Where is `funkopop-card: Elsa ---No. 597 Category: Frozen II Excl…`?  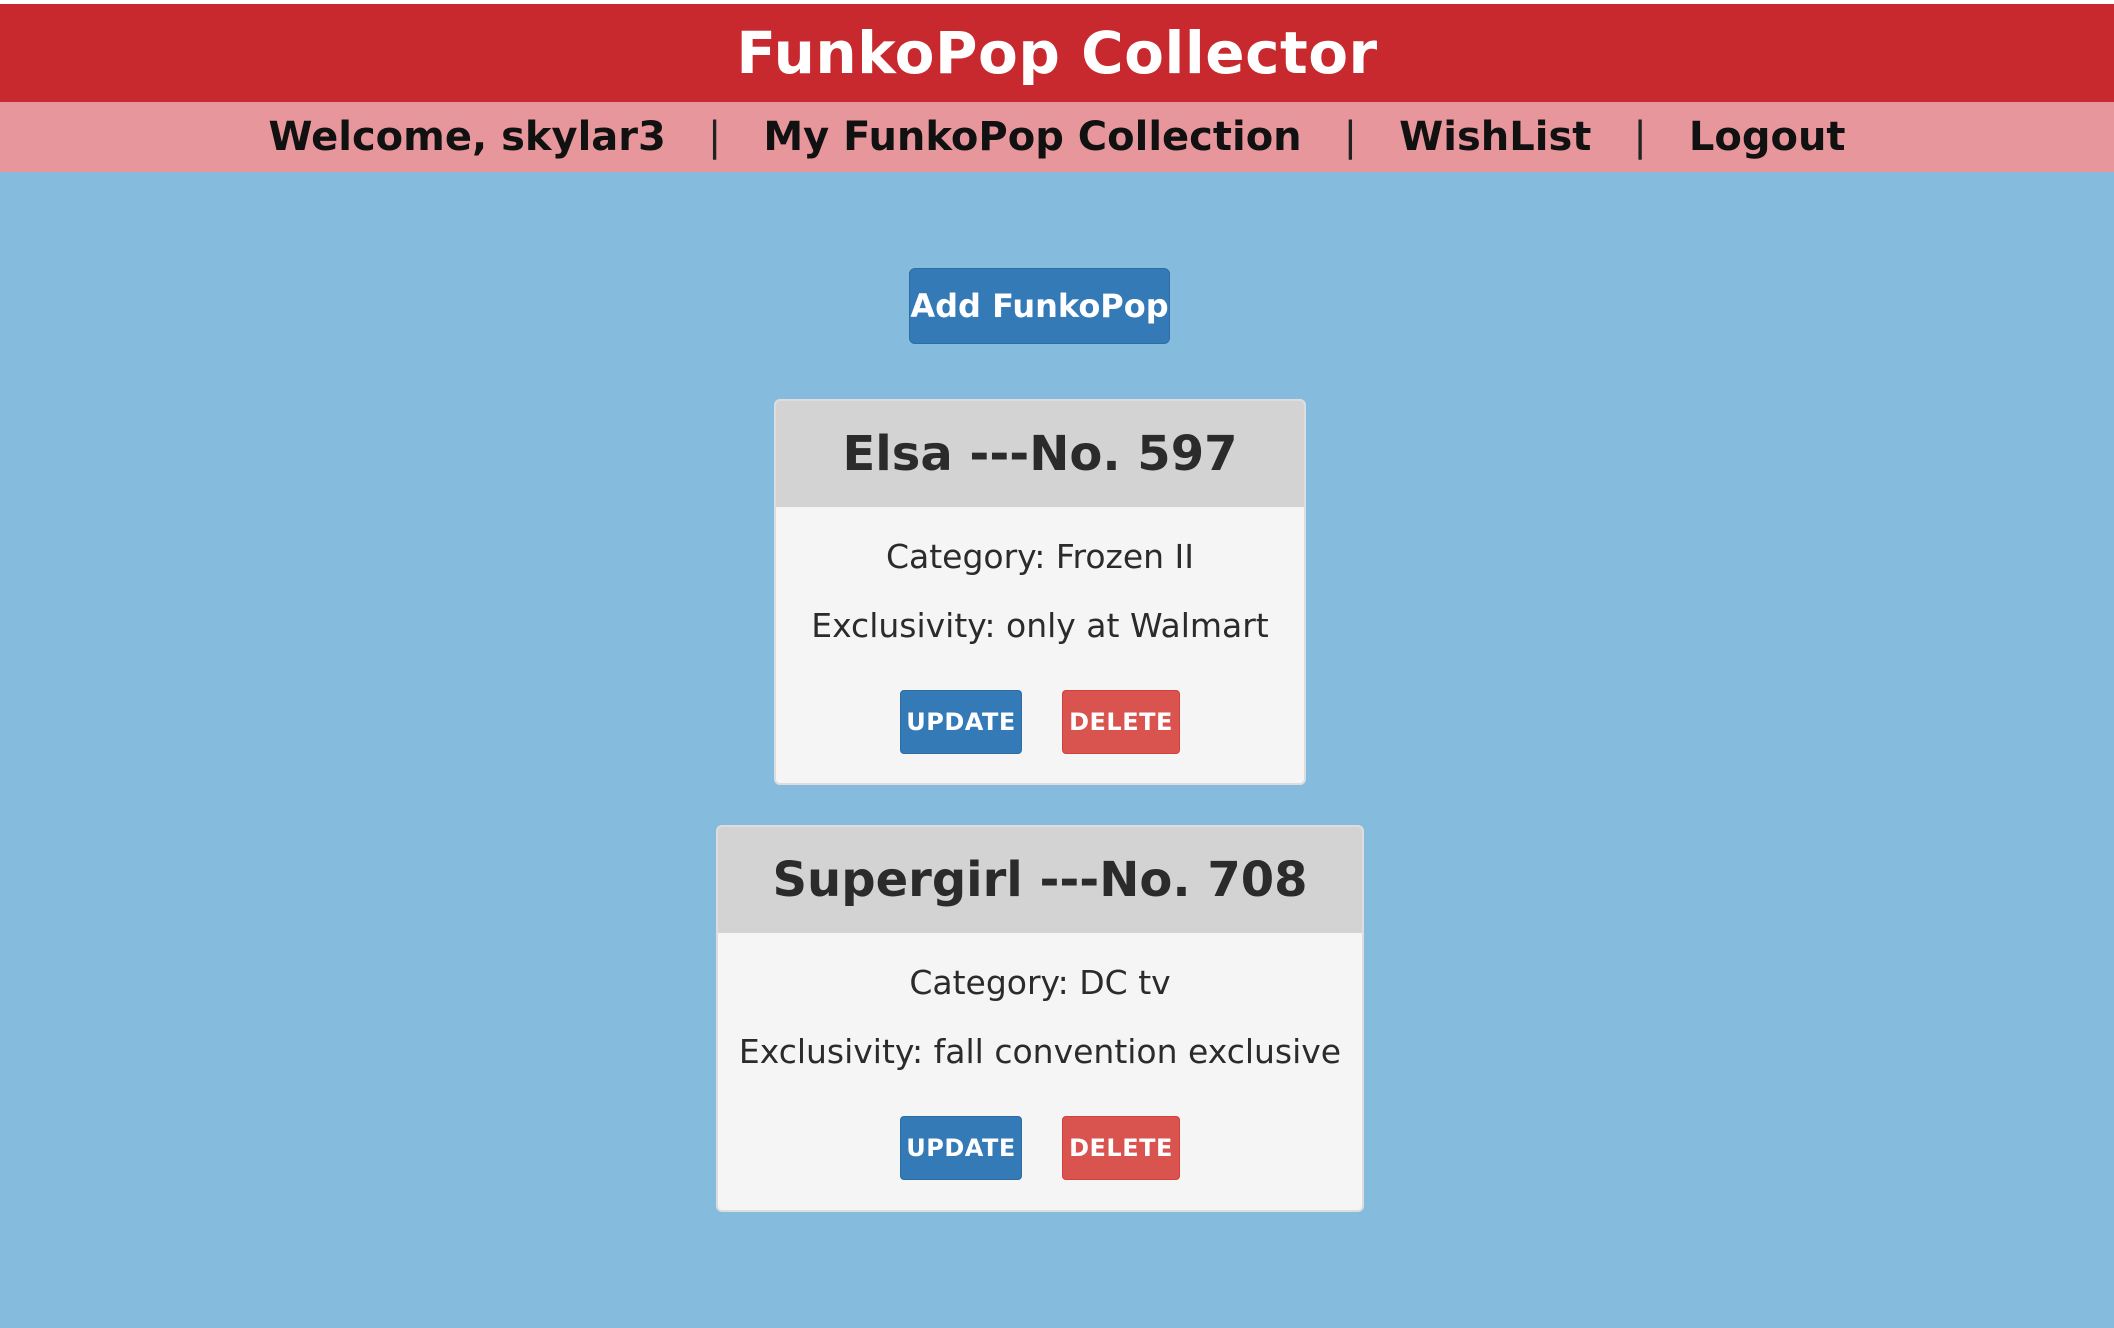 funkopop-card: Elsa ---No. 597 Category: Frozen II Excl… is located at coordinates (1040, 592).